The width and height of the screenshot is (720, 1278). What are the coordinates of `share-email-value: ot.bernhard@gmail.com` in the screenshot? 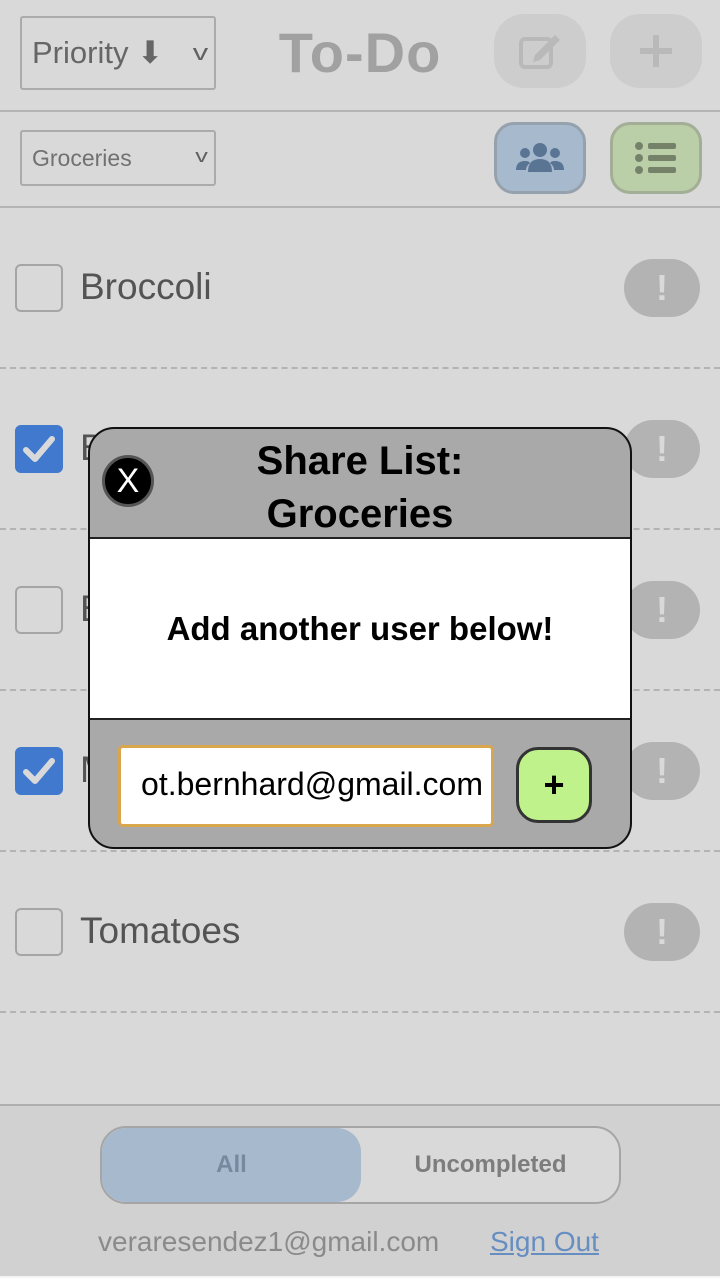 It's located at (312, 784).